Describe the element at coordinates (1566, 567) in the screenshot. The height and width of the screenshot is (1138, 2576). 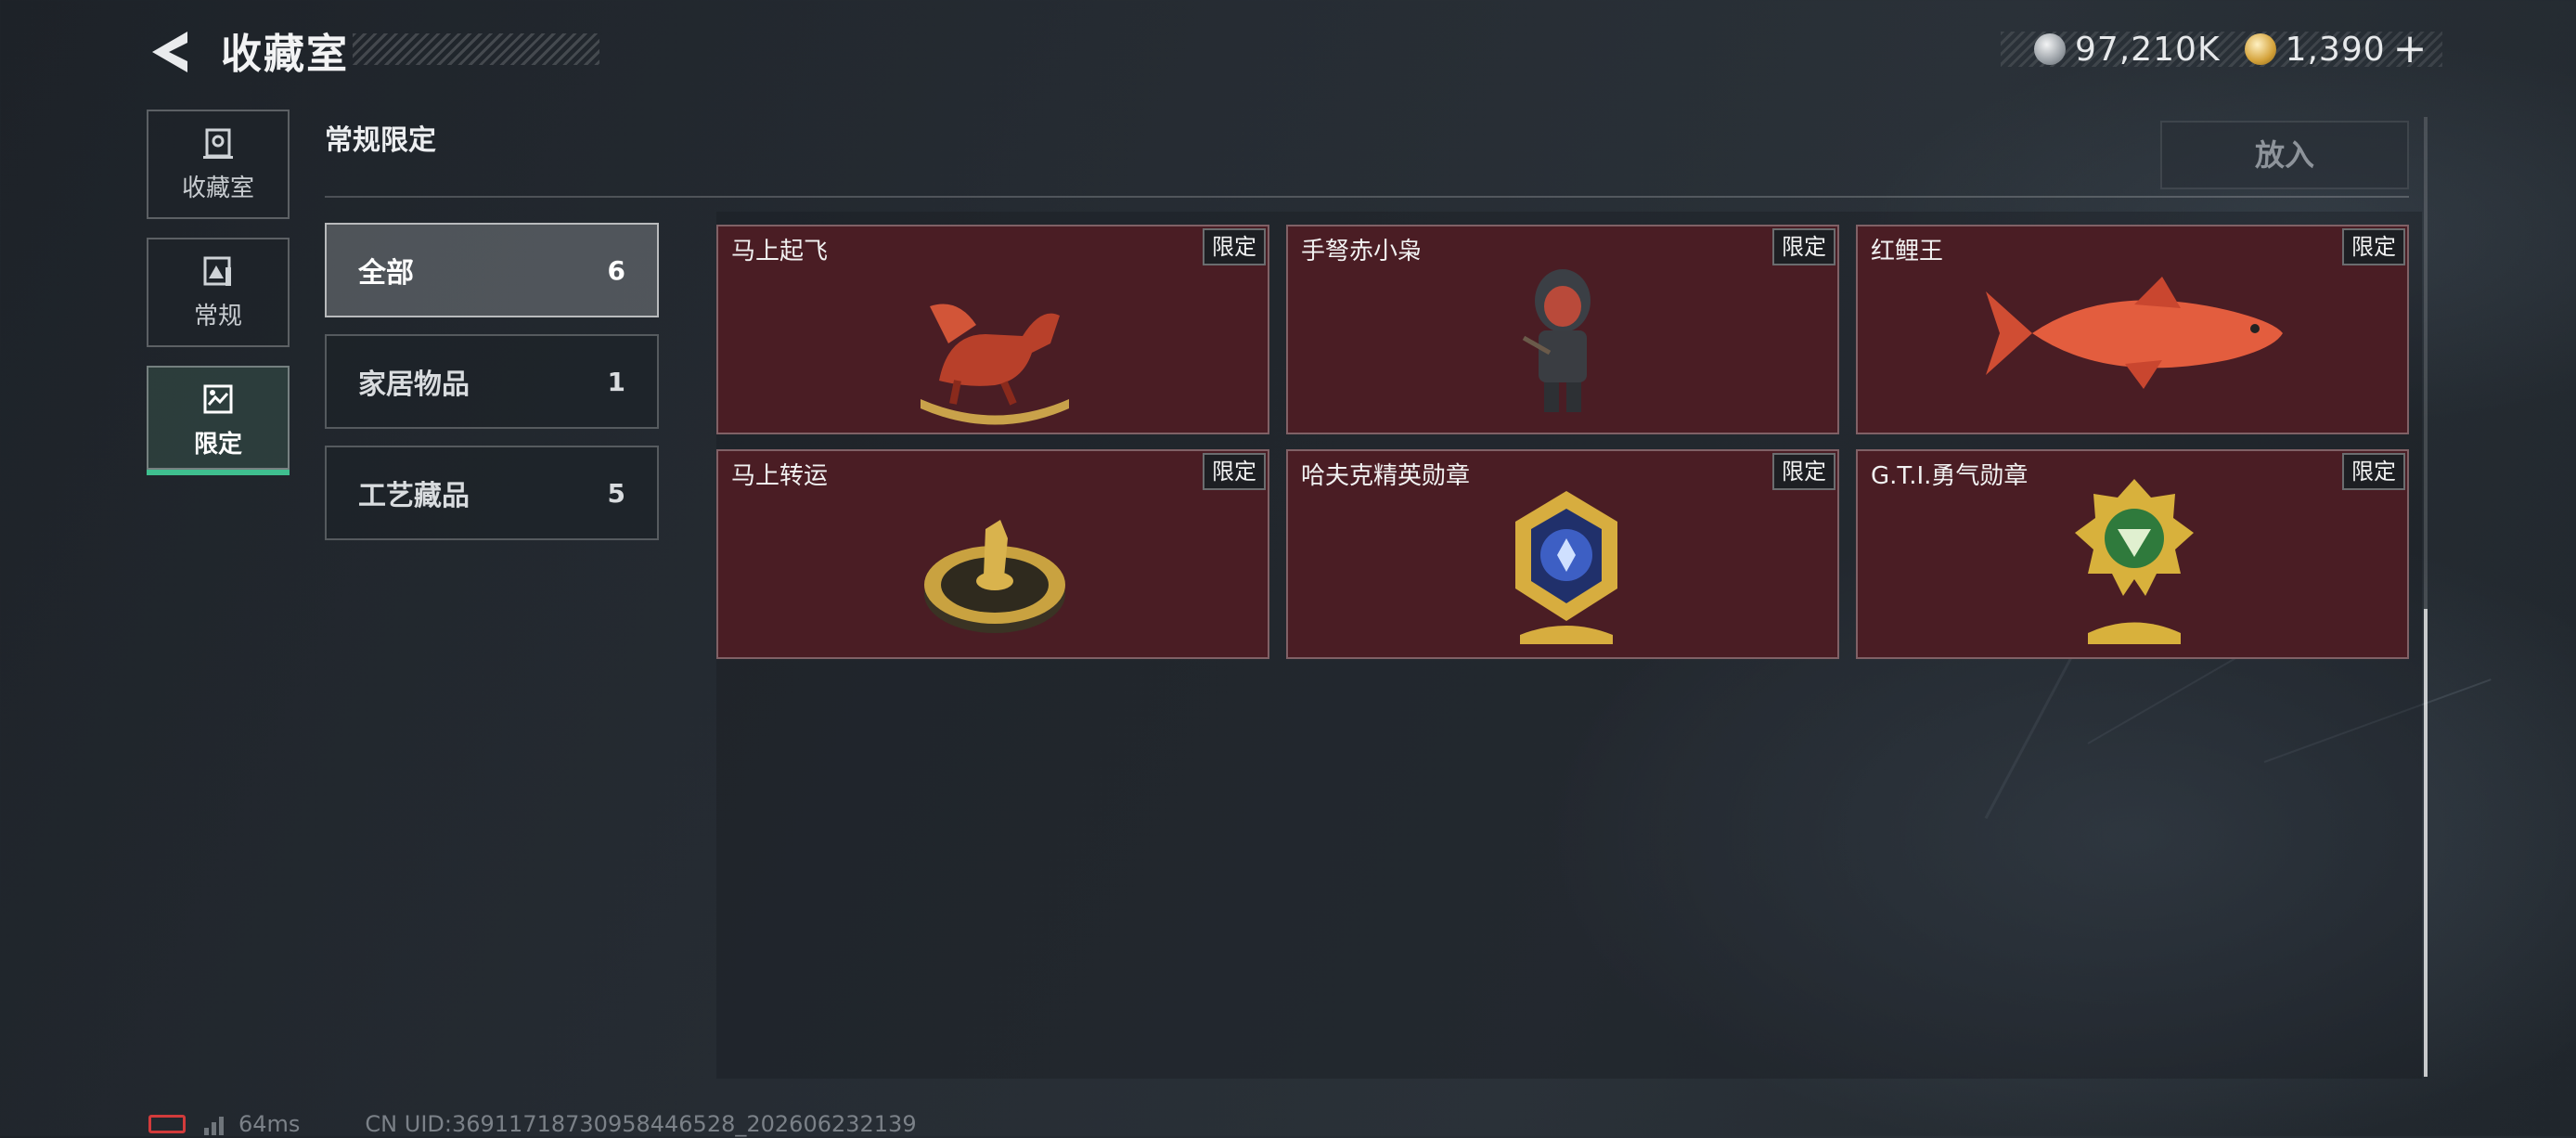
I see `blue-gold-medal-icon` at that location.